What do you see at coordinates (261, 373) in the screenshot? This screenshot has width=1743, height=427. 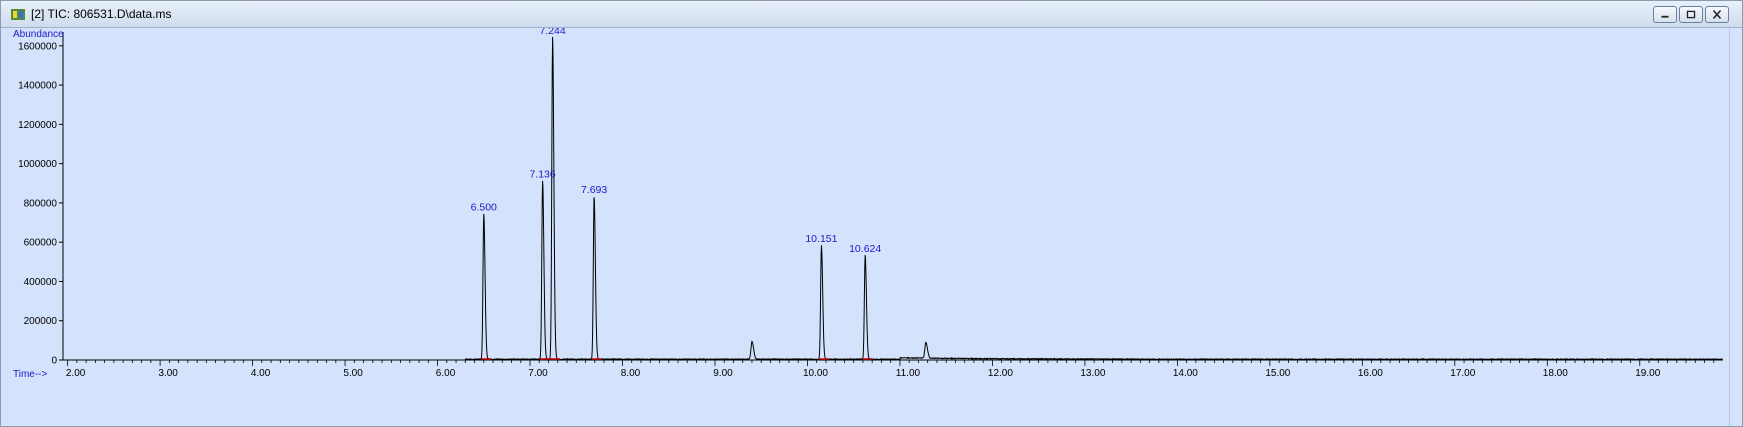 I see `x-tick-label: 4.00` at bounding box center [261, 373].